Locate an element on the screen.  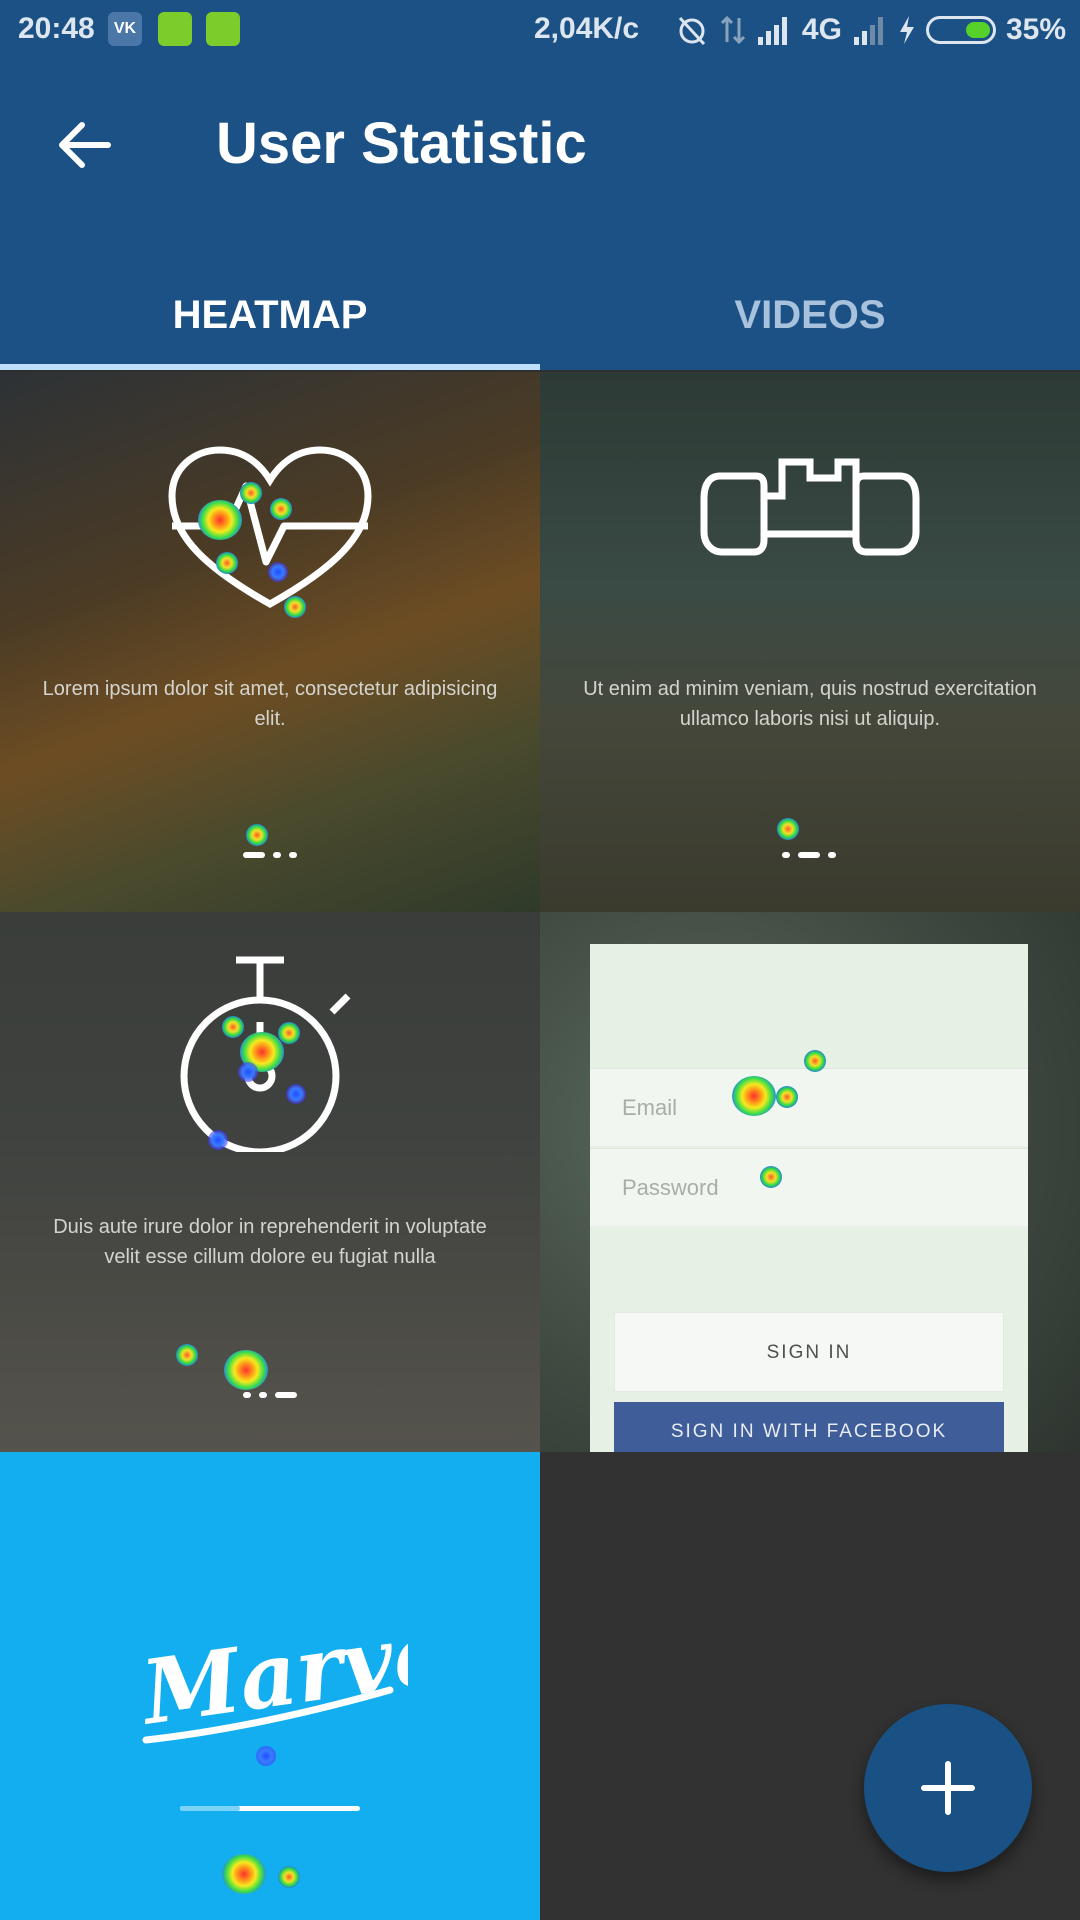
password-field: Password is located at coordinates (809, 1187).